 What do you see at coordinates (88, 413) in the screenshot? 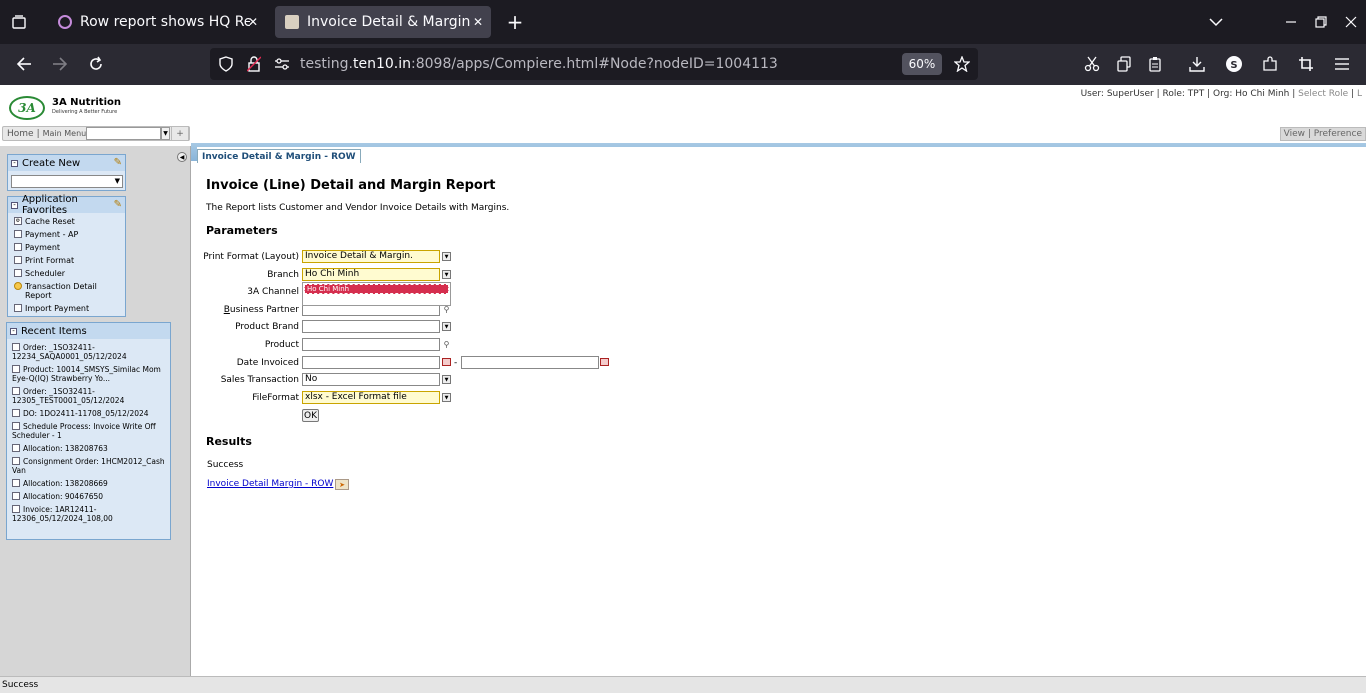
I see `recent-item: DO: 1DO2411-11708_05/12/2024` at bounding box center [88, 413].